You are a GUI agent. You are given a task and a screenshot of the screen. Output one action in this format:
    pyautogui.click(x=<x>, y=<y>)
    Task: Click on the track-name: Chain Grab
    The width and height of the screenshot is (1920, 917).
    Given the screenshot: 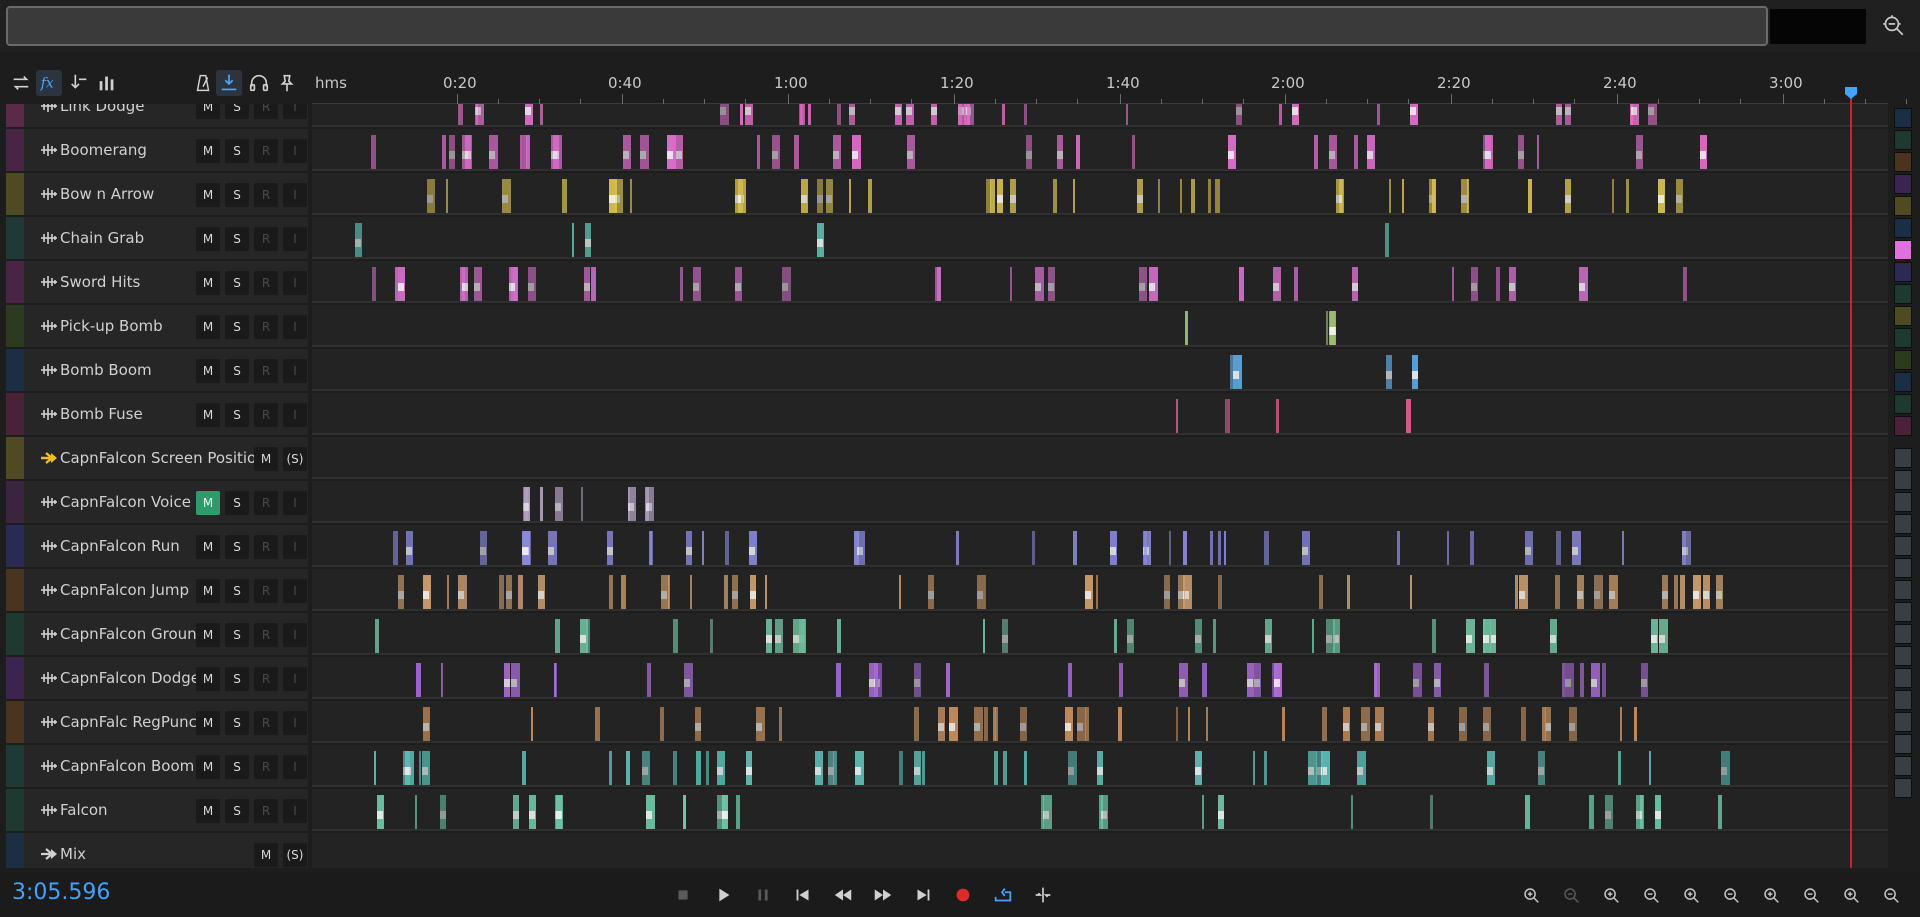 What is the action you would take?
    pyautogui.click(x=102, y=238)
    